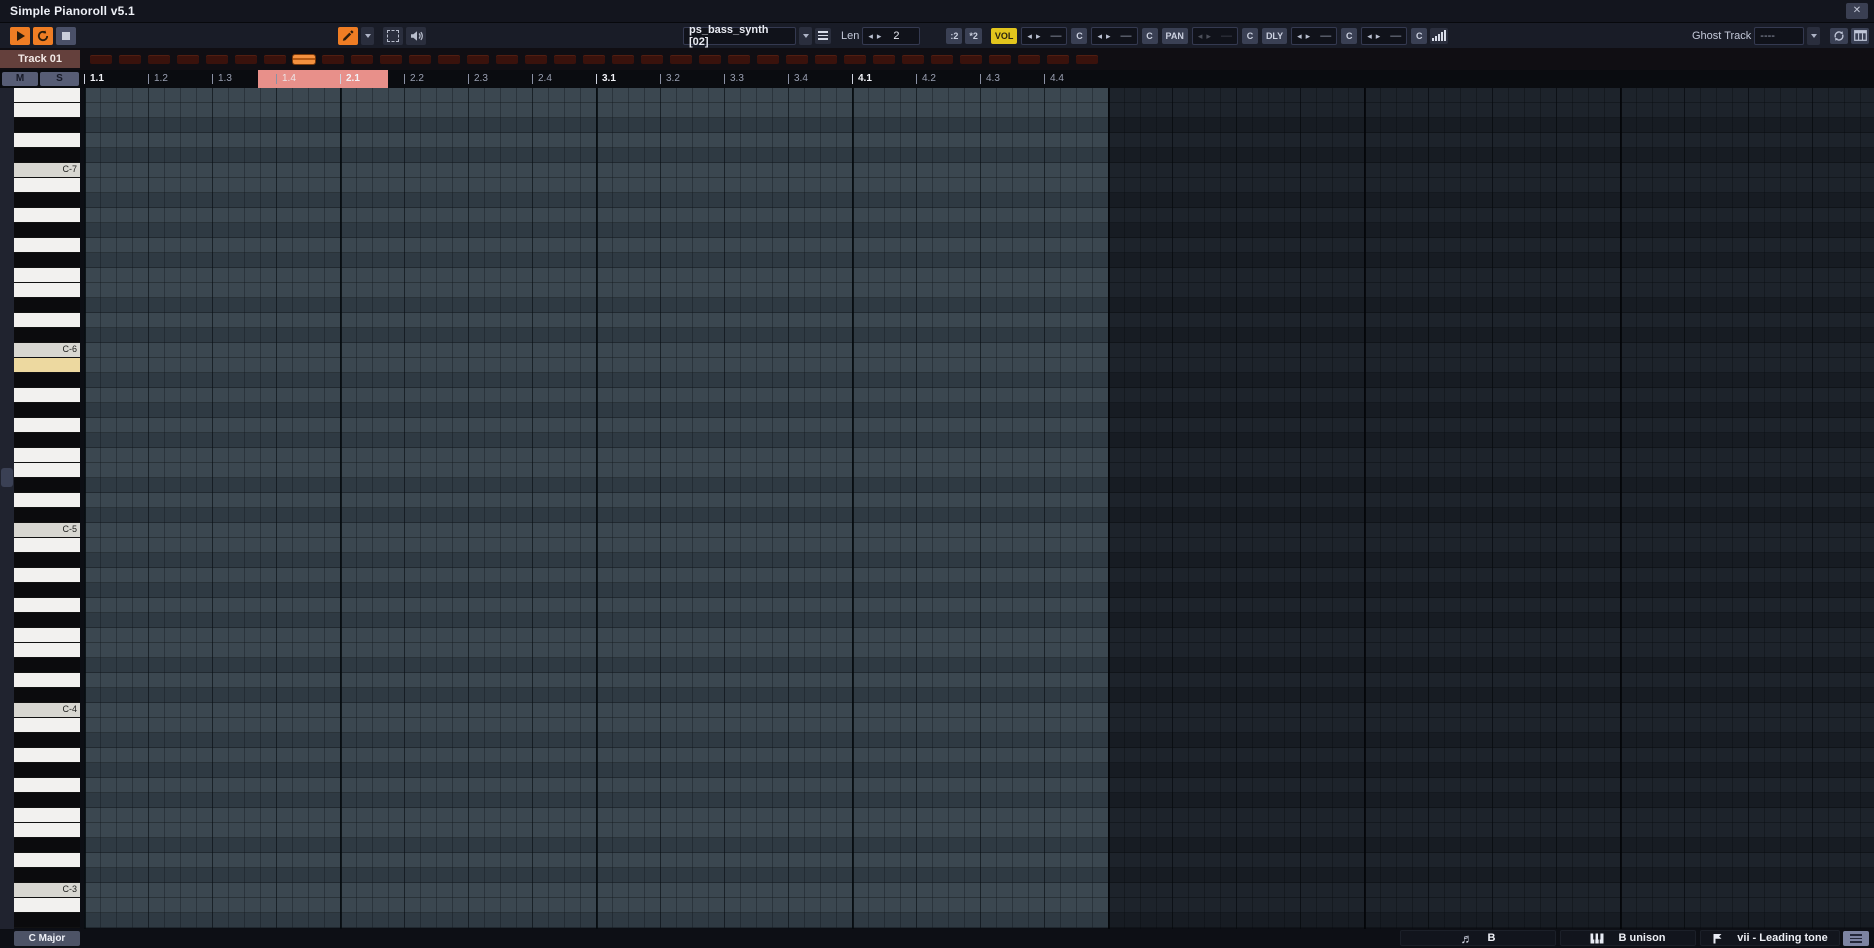  Describe the element at coordinates (47, 725) in the screenshot. I see `piano-key-b3` at that location.